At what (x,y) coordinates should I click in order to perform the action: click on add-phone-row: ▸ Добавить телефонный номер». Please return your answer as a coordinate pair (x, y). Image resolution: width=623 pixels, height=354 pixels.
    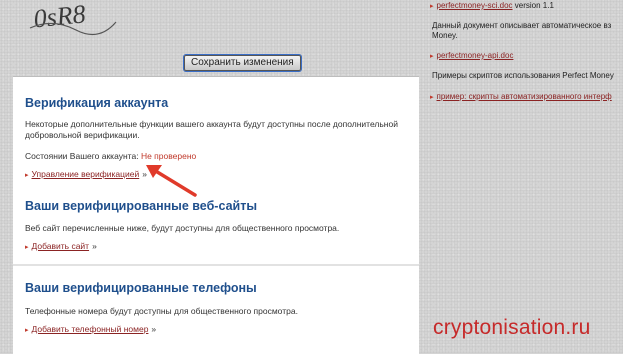
    Looking at the image, I should click on (90, 329).